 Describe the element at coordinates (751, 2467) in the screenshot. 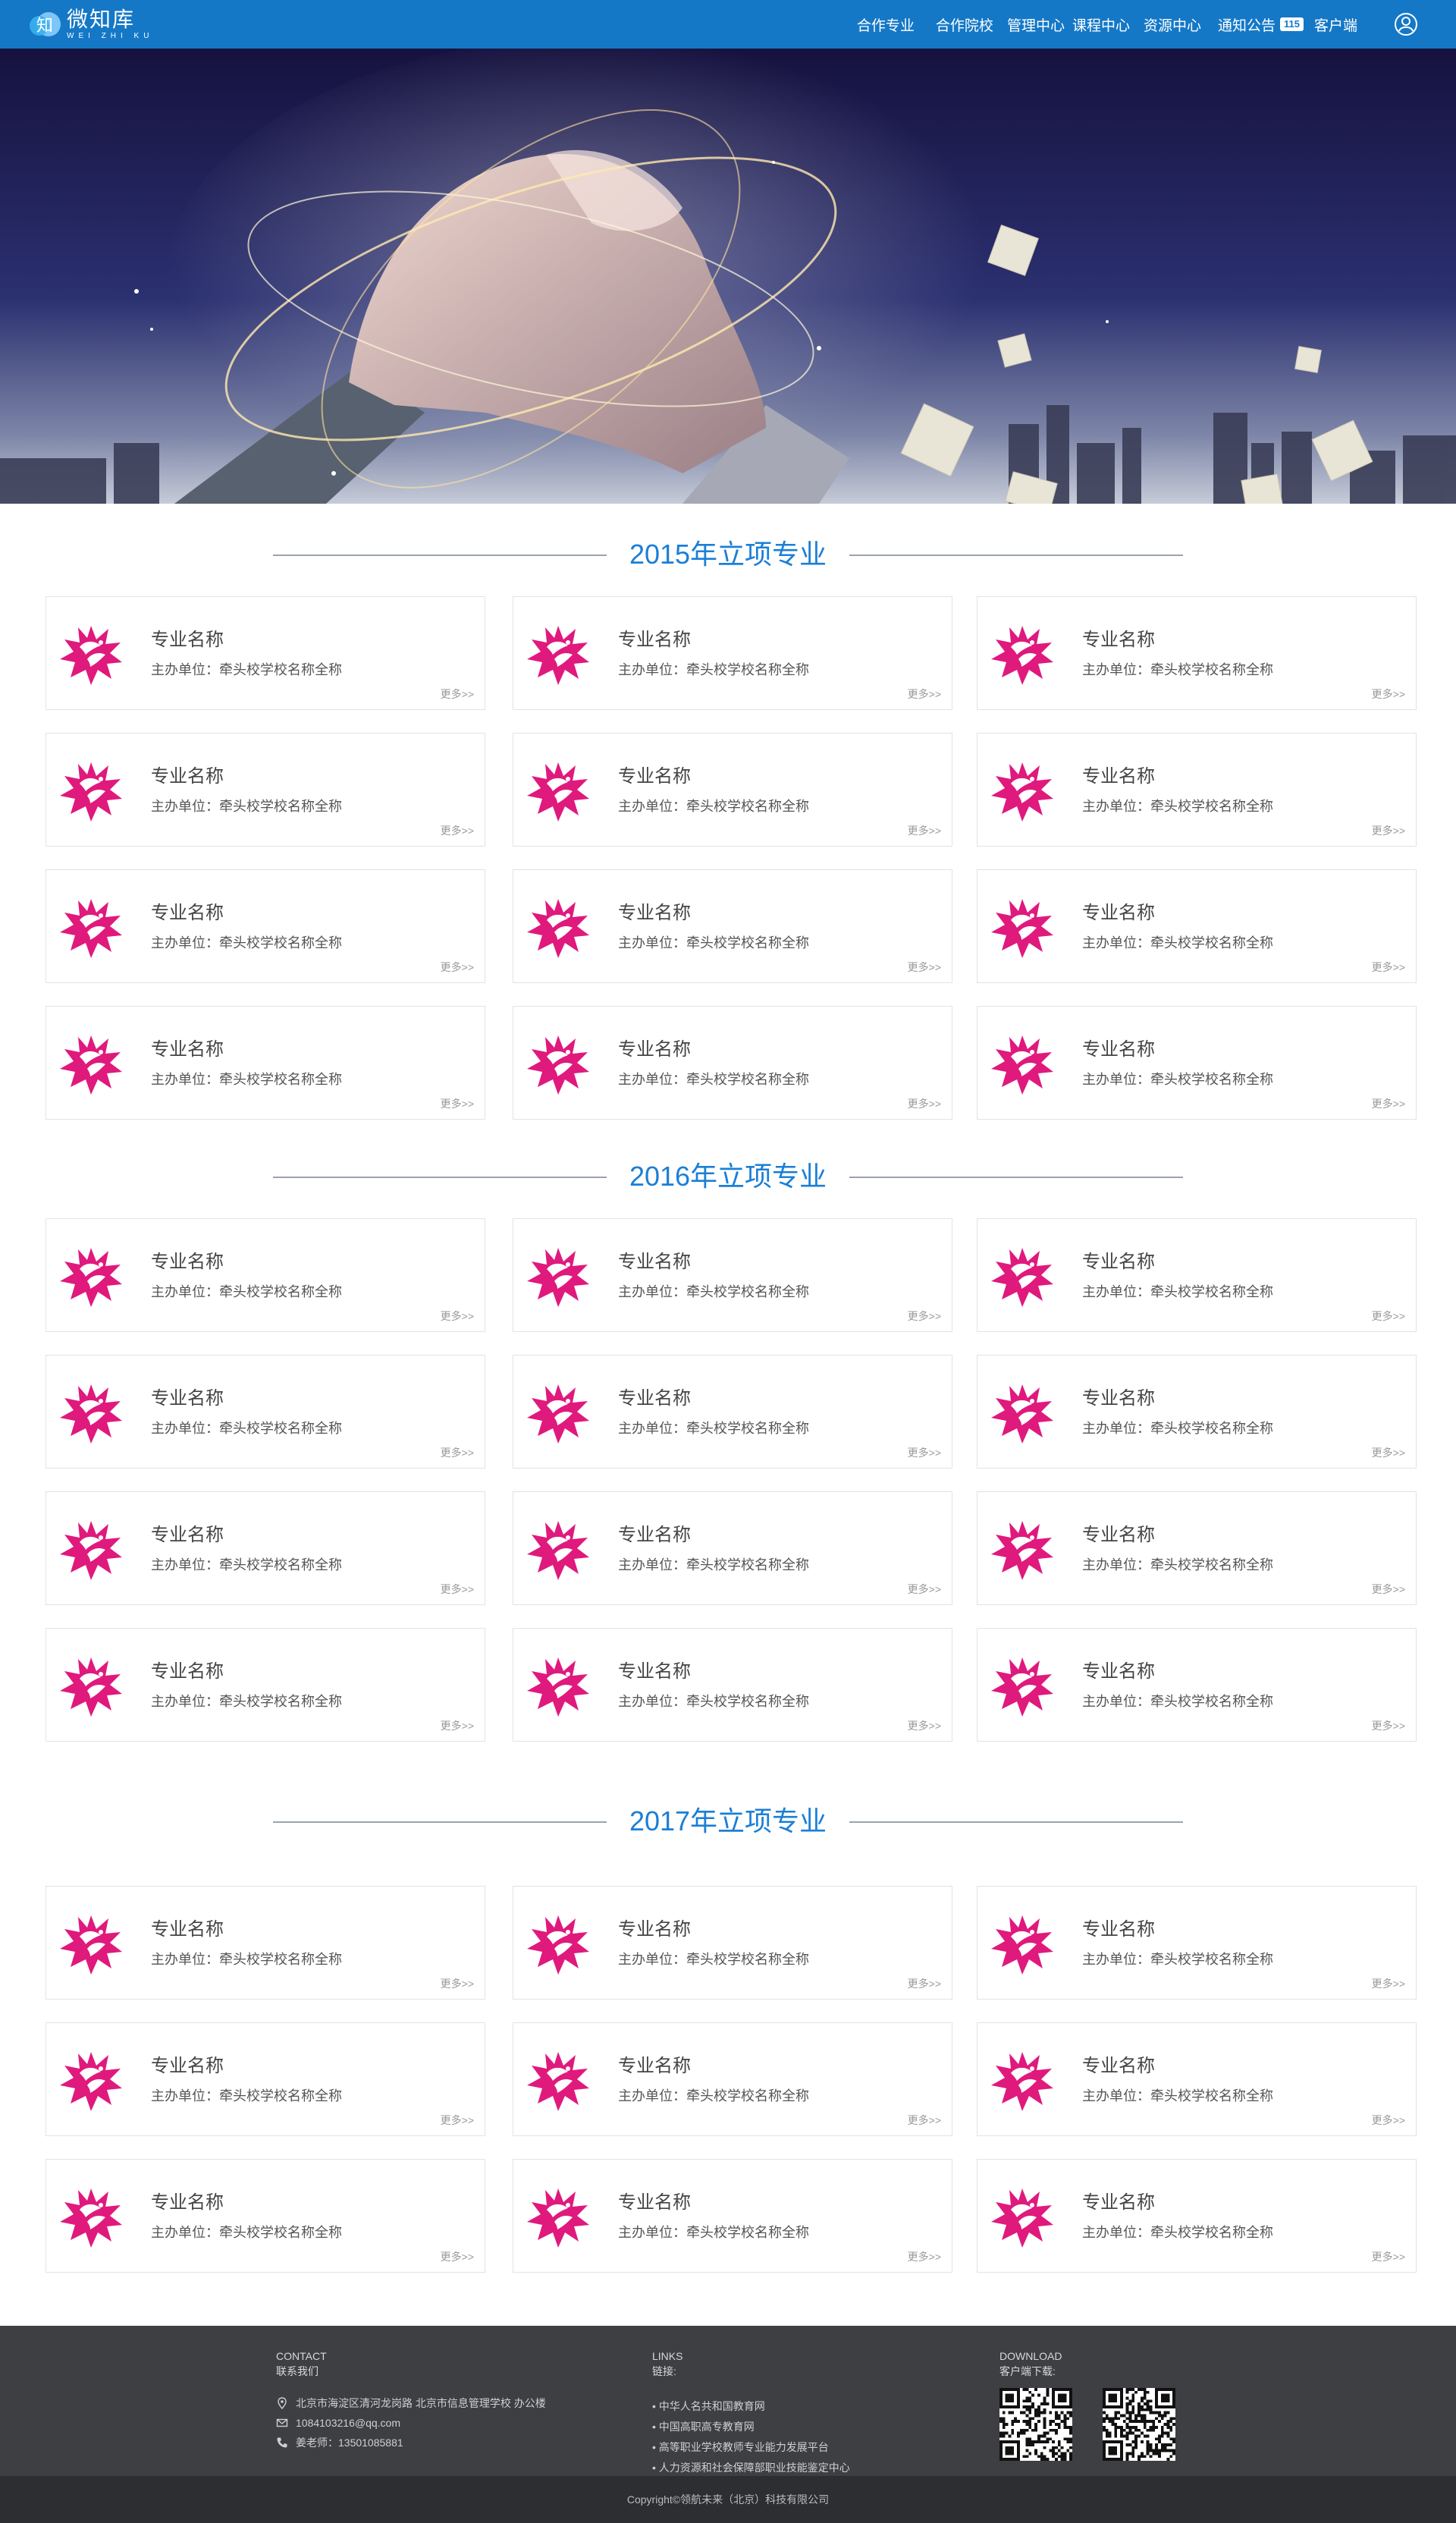

I see `footer-link: • 人力资源和社会保障部职业技能鉴定中心` at that location.